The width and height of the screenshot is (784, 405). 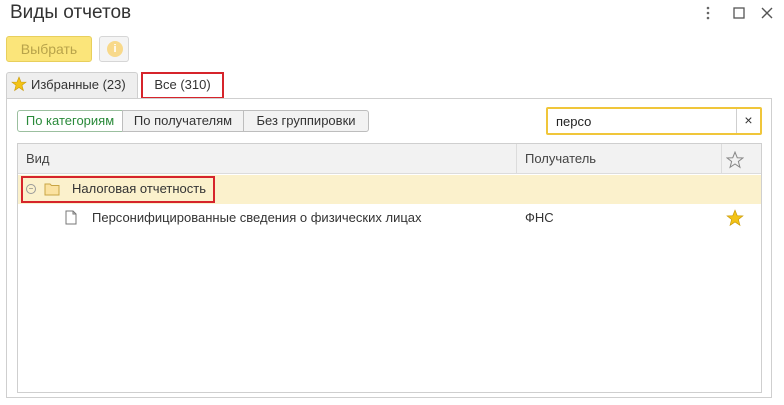 I want to click on info-button: i, so click(x=114, y=49).